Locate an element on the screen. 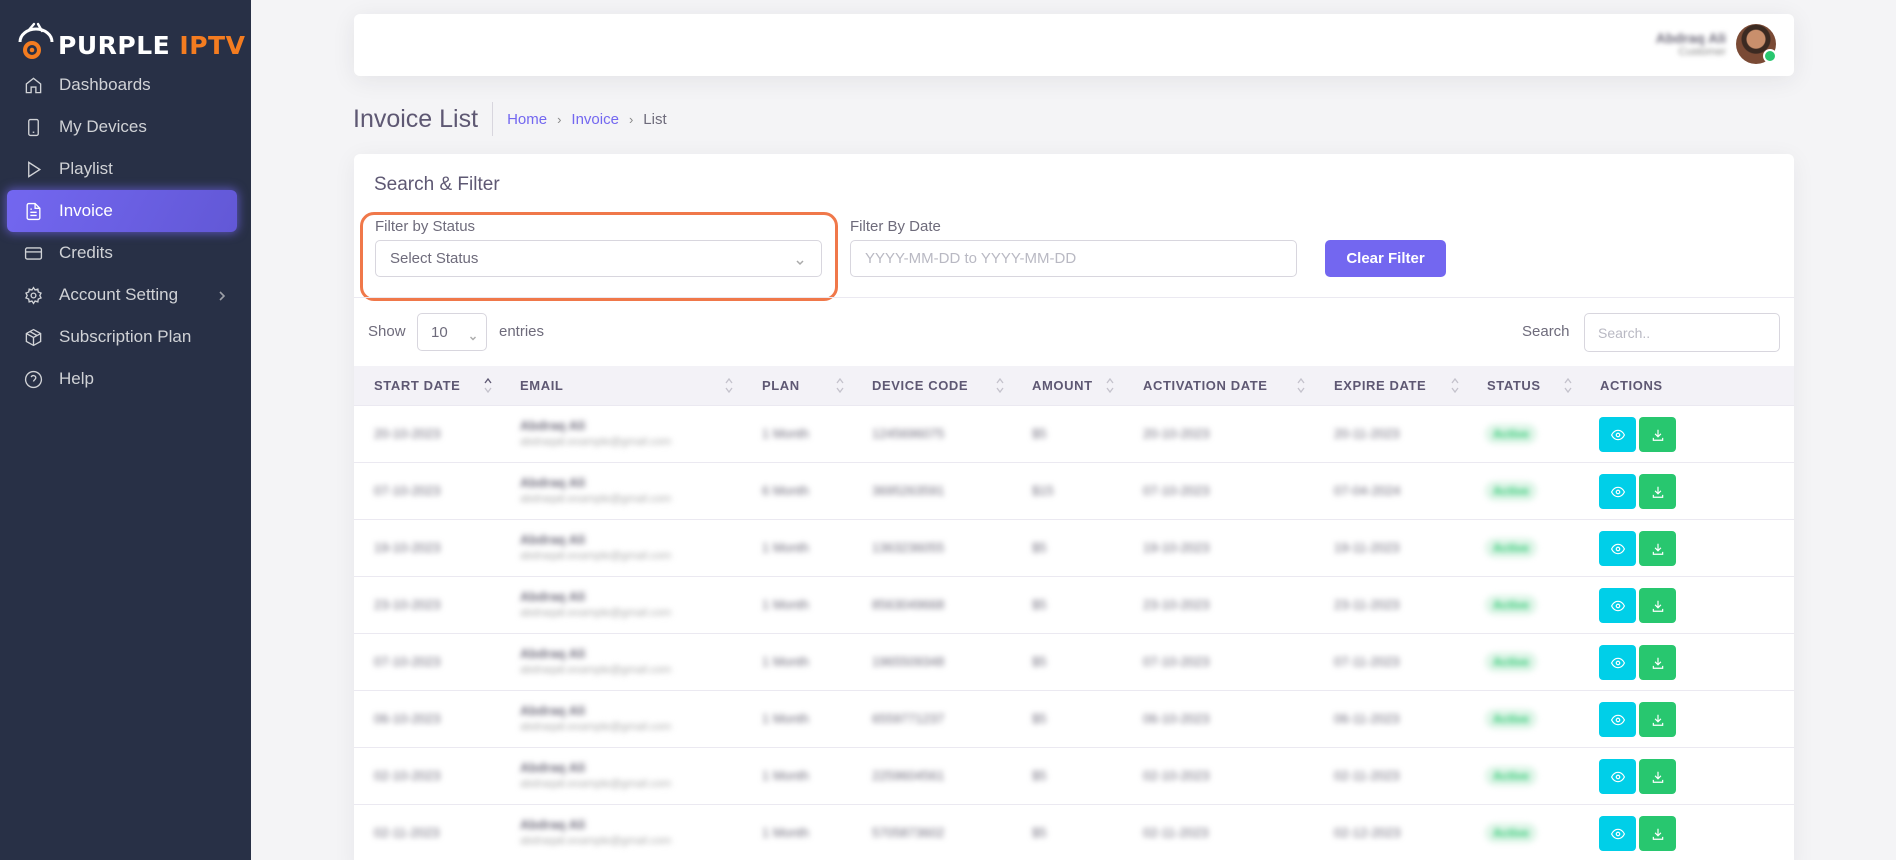  brand-logo: PURPLE IPTV is located at coordinates (130, 40).